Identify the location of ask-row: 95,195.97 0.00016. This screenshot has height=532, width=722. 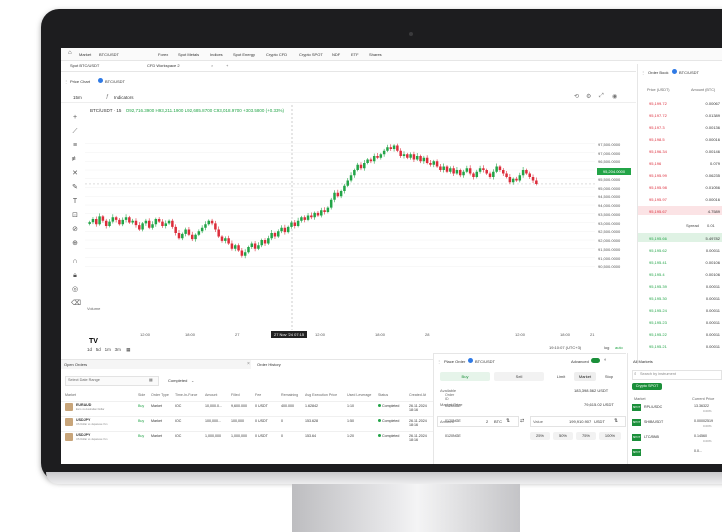
(680, 198).